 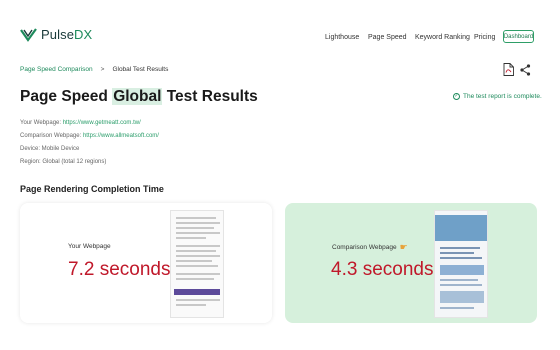 I want to click on nav-lighthouse: Lighthouse, so click(x=342, y=37).